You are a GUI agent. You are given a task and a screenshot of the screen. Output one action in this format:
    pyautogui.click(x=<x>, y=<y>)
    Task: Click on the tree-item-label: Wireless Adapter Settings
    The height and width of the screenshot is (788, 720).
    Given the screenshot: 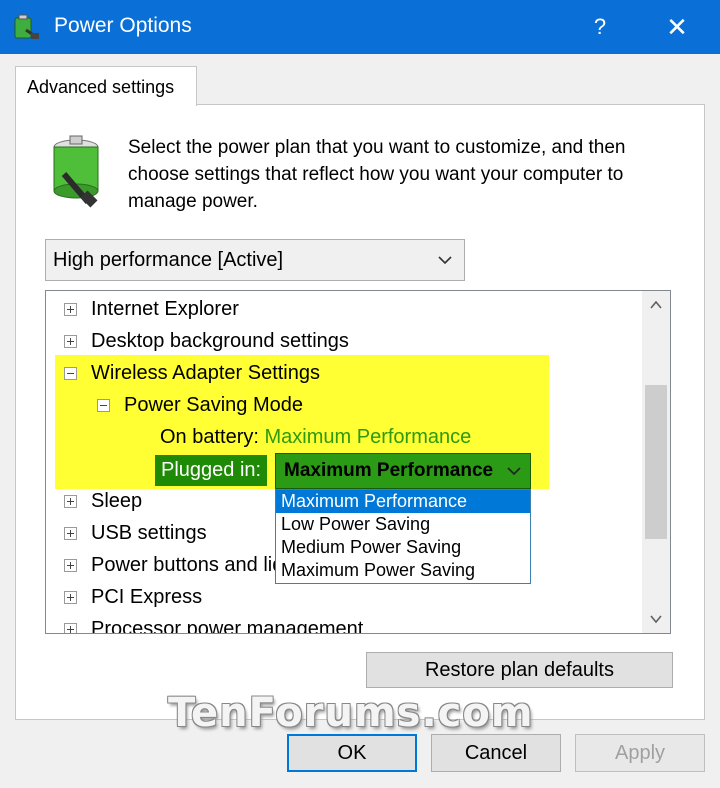 What is the action you would take?
    pyautogui.click(x=205, y=373)
    